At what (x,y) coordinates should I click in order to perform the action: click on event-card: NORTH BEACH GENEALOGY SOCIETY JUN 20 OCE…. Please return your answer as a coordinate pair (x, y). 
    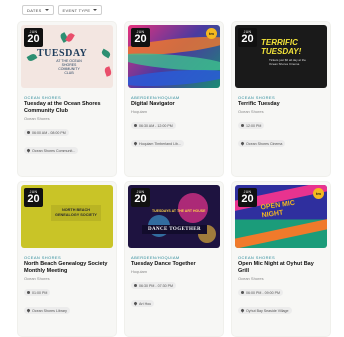
    Looking at the image, I should click on (67, 259).